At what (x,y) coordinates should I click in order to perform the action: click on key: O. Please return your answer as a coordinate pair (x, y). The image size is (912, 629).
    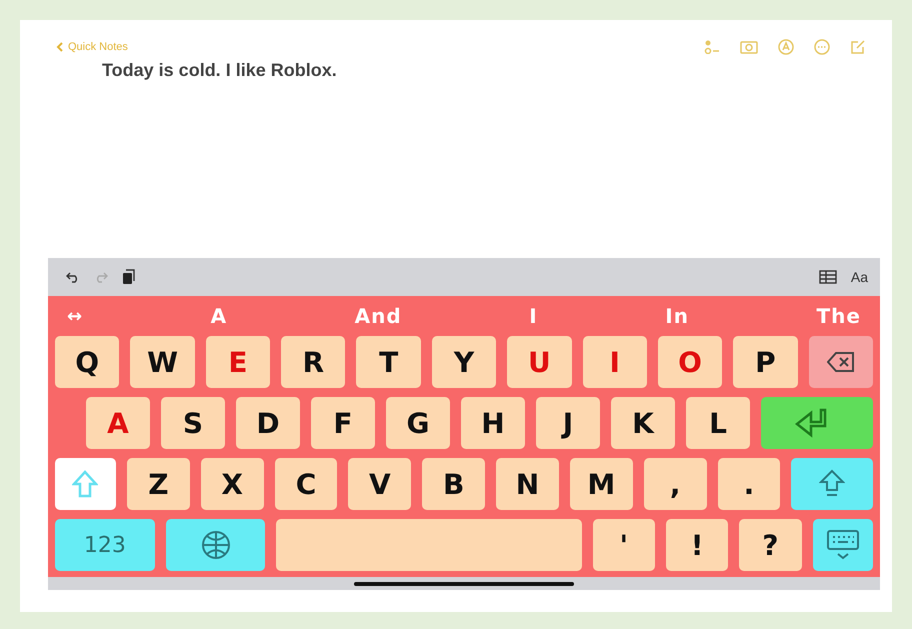
    Looking at the image, I should click on (690, 362).